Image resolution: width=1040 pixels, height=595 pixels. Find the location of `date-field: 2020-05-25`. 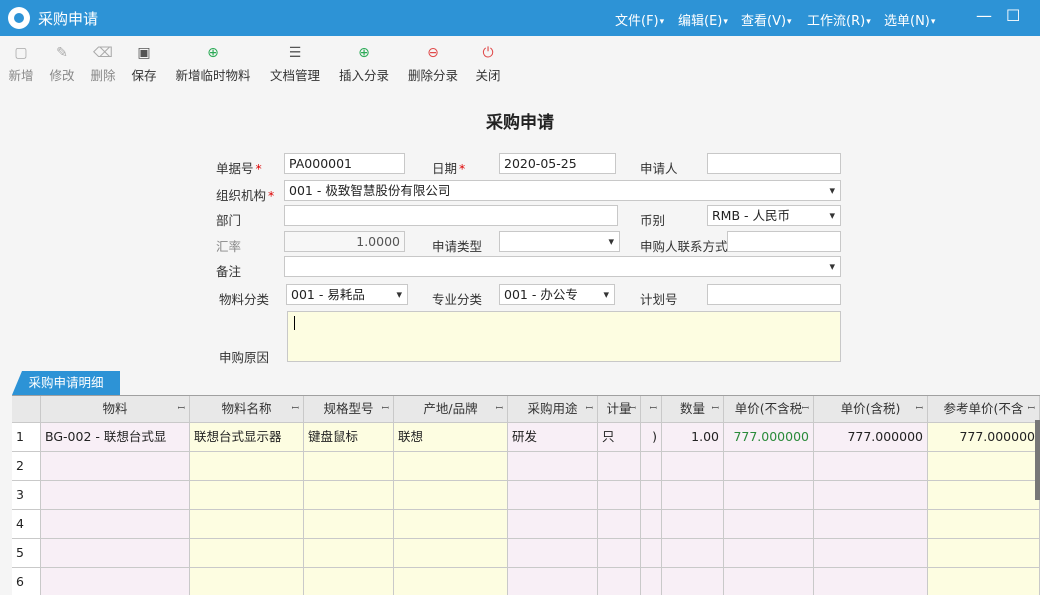

date-field: 2020-05-25 is located at coordinates (557, 163).